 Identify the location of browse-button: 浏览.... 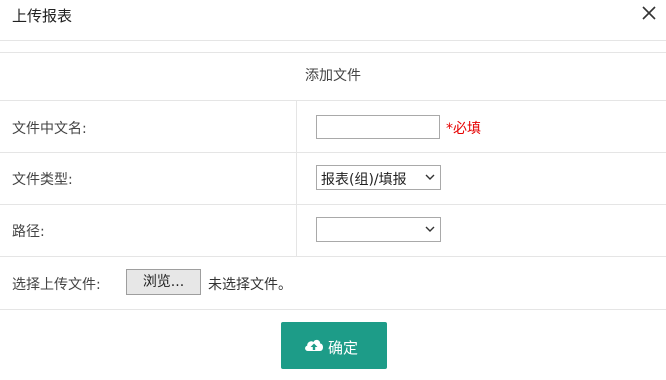
(163, 282).